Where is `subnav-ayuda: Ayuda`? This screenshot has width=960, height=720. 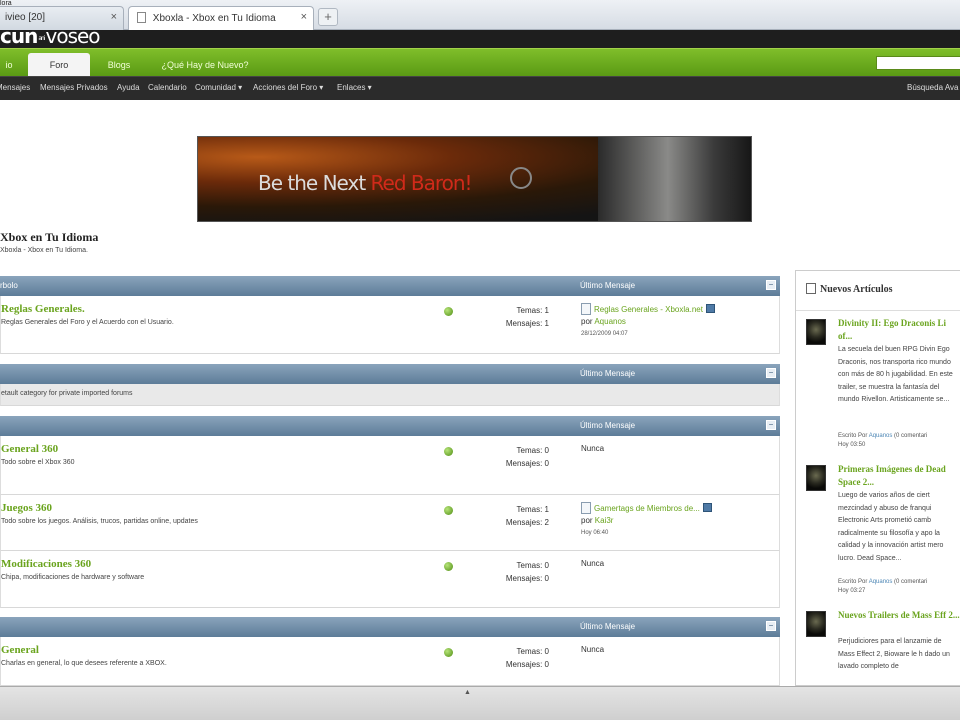
subnav-ayuda: Ayuda is located at coordinates (128, 87).